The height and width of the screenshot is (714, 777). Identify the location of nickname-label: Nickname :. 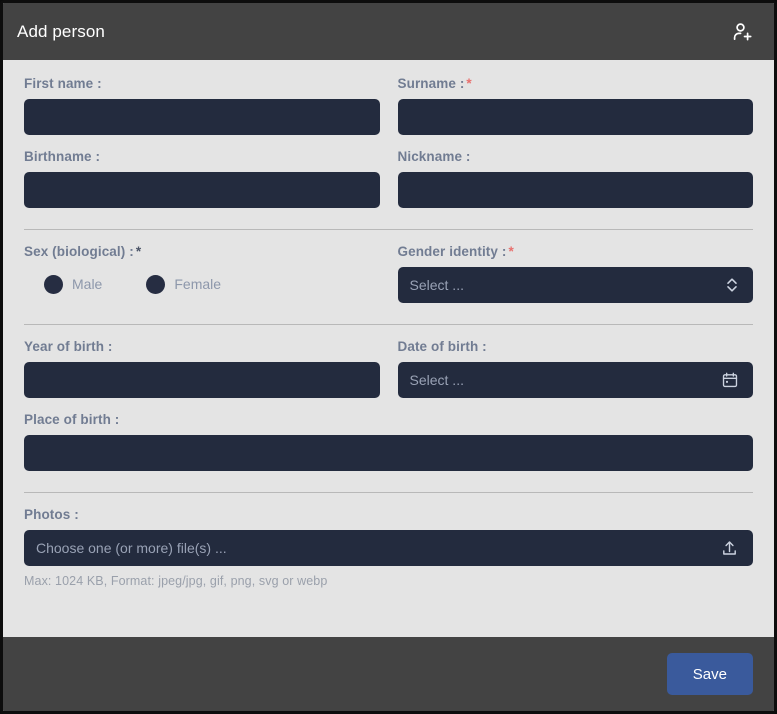
(434, 156).